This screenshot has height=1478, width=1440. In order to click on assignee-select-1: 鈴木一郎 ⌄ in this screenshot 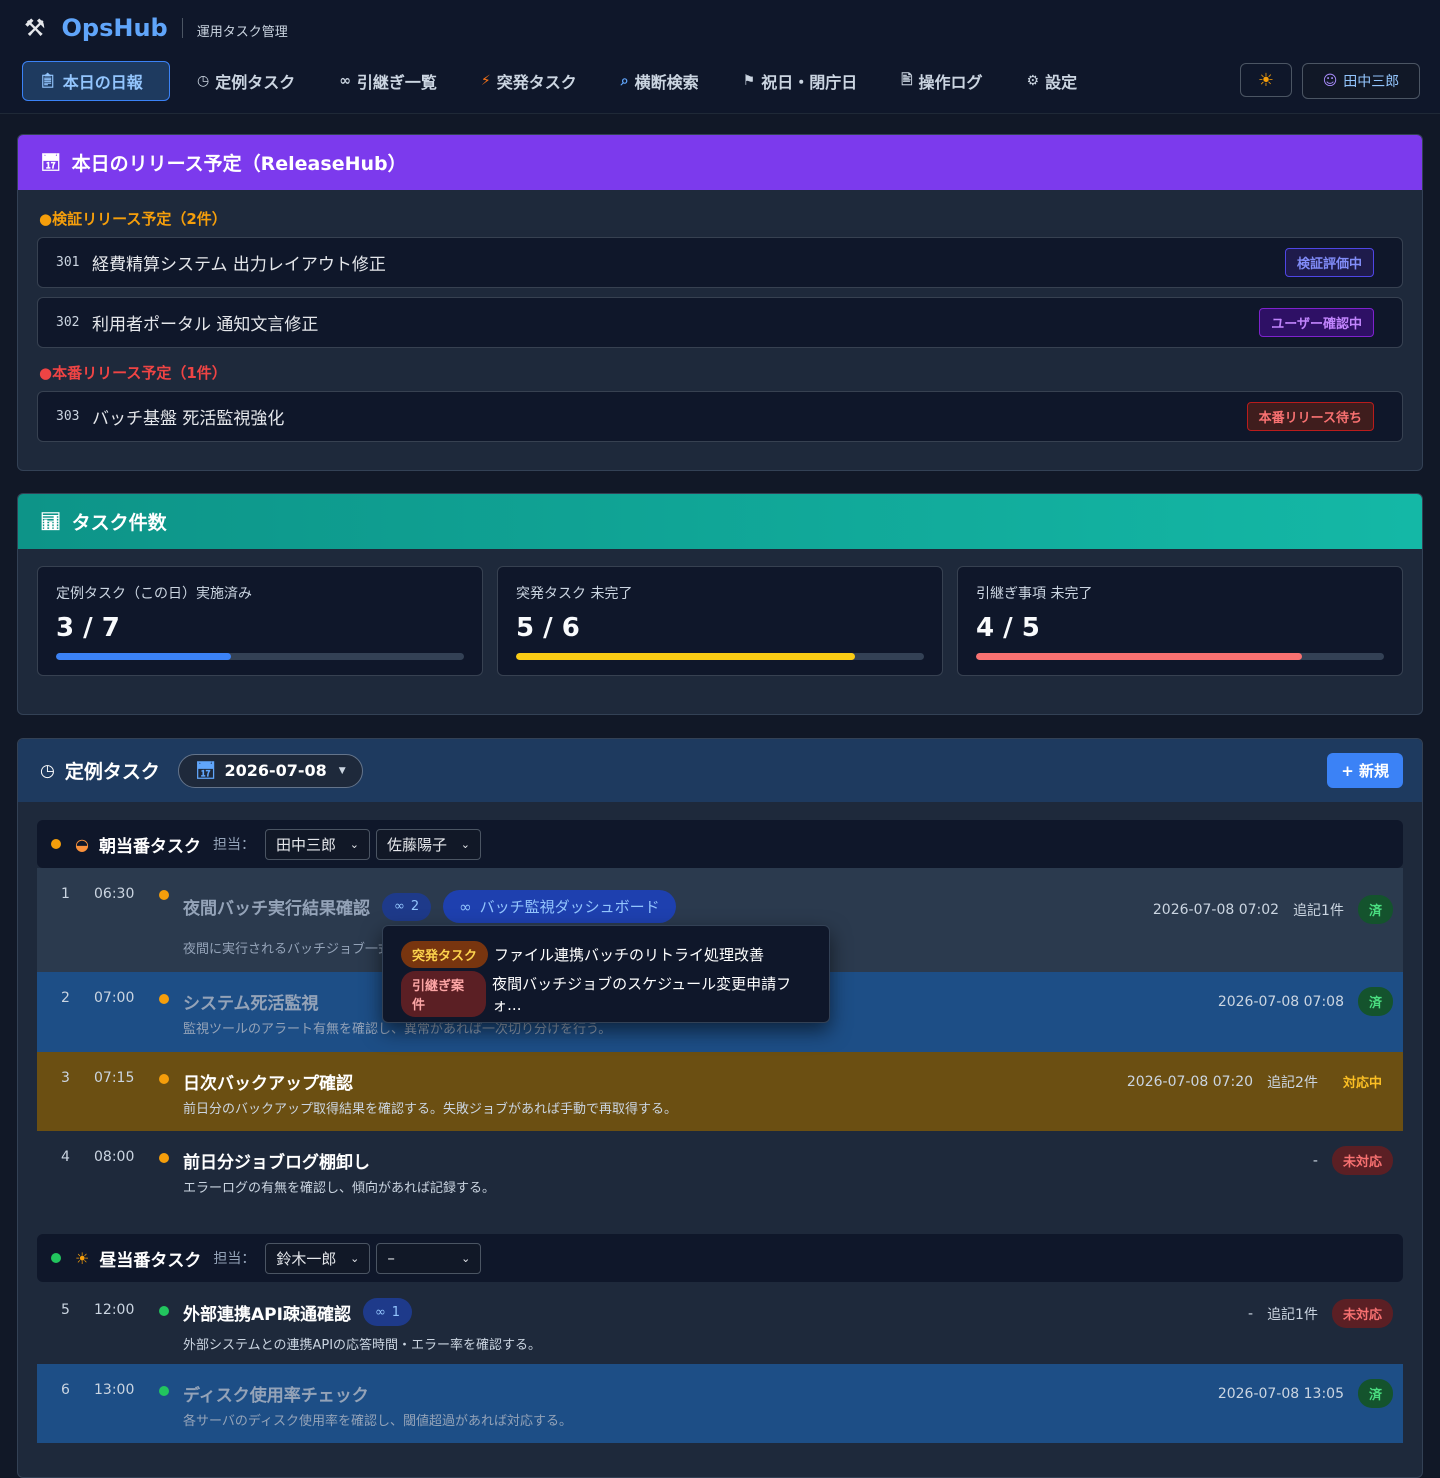, I will do `click(318, 1258)`.